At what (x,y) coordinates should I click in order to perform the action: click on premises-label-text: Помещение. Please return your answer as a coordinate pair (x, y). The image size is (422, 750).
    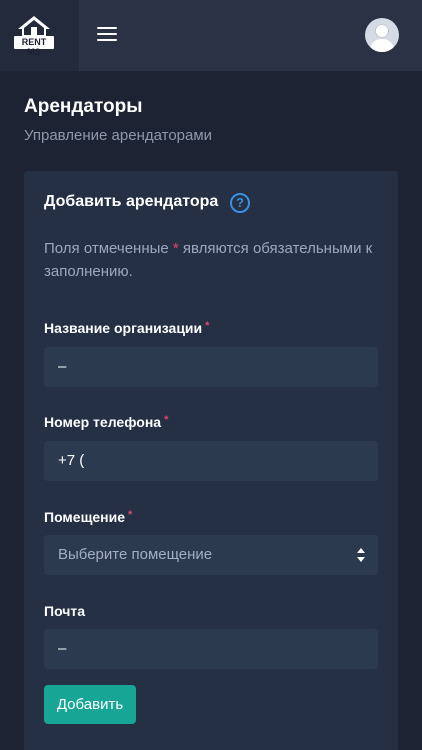
    Looking at the image, I should click on (85, 517).